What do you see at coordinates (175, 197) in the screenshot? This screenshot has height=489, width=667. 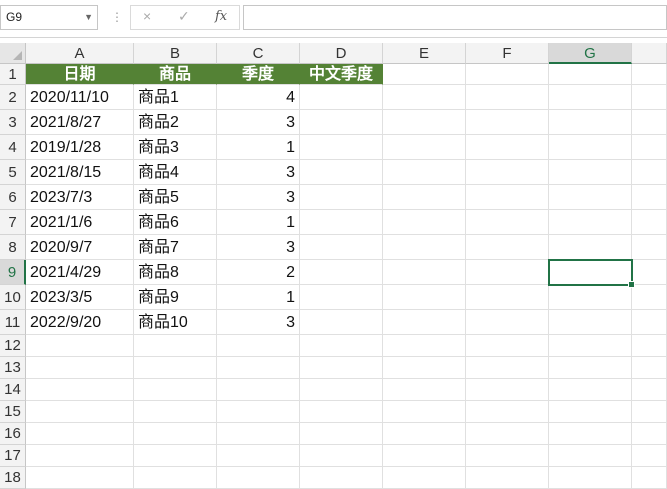 I see `grid-cell: 商品5` at bounding box center [175, 197].